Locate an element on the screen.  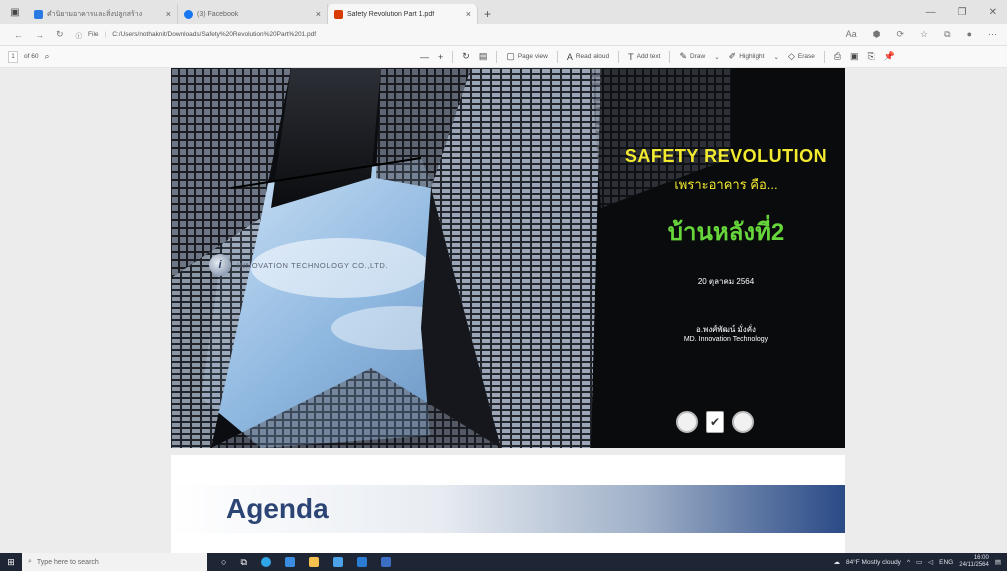
highlight-button: ✐ Highlight is located at coordinates (747, 56).